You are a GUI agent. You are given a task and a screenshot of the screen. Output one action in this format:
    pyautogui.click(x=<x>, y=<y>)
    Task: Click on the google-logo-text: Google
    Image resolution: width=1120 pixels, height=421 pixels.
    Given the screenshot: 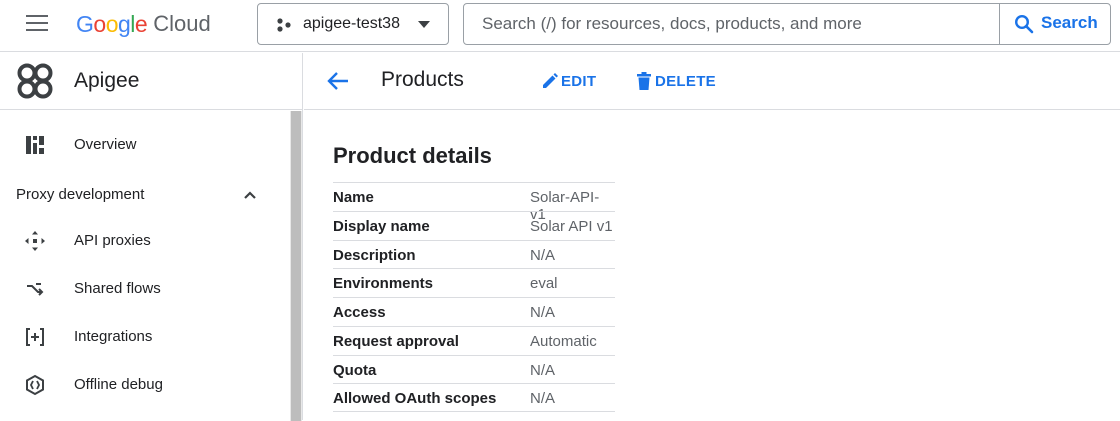 What is the action you would take?
    pyautogui.click(x=112, y=23)
    